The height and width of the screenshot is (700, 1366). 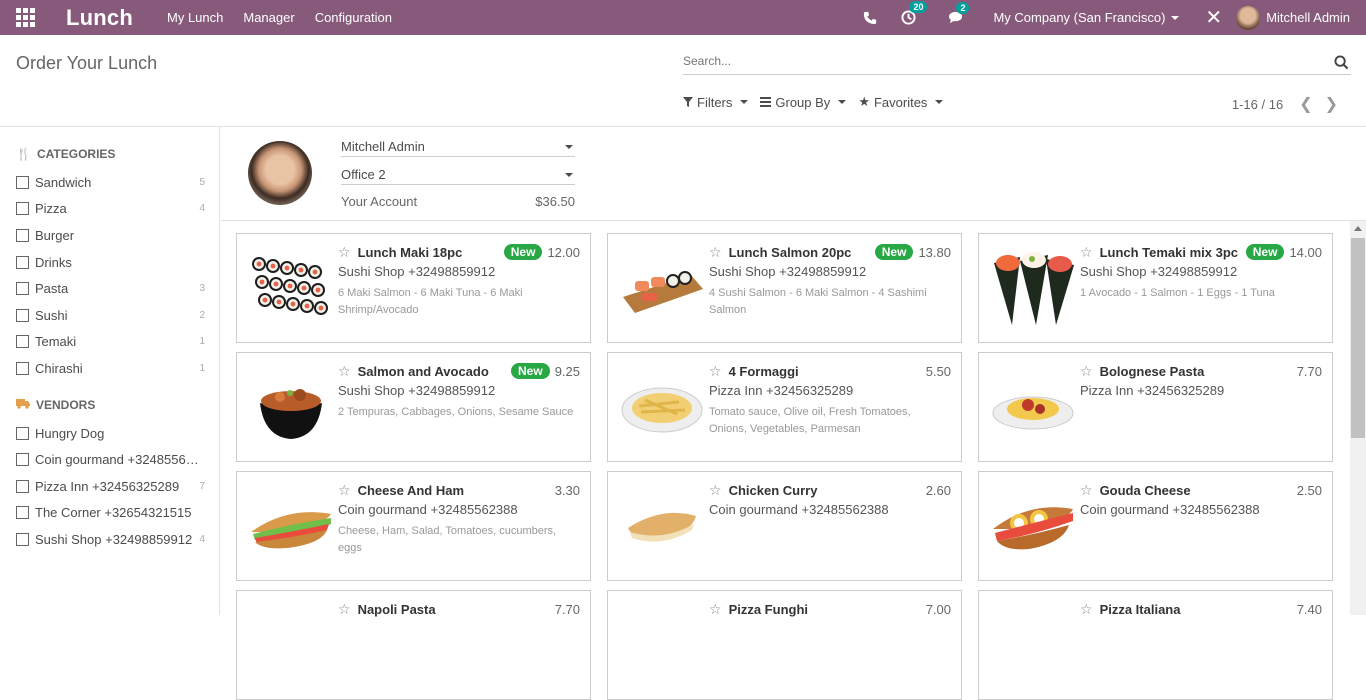 What do you see at coordinates (901, 102) in the screenshot?
I see `favorites-button: ★ Favorites` at bounding box center [901, 102].